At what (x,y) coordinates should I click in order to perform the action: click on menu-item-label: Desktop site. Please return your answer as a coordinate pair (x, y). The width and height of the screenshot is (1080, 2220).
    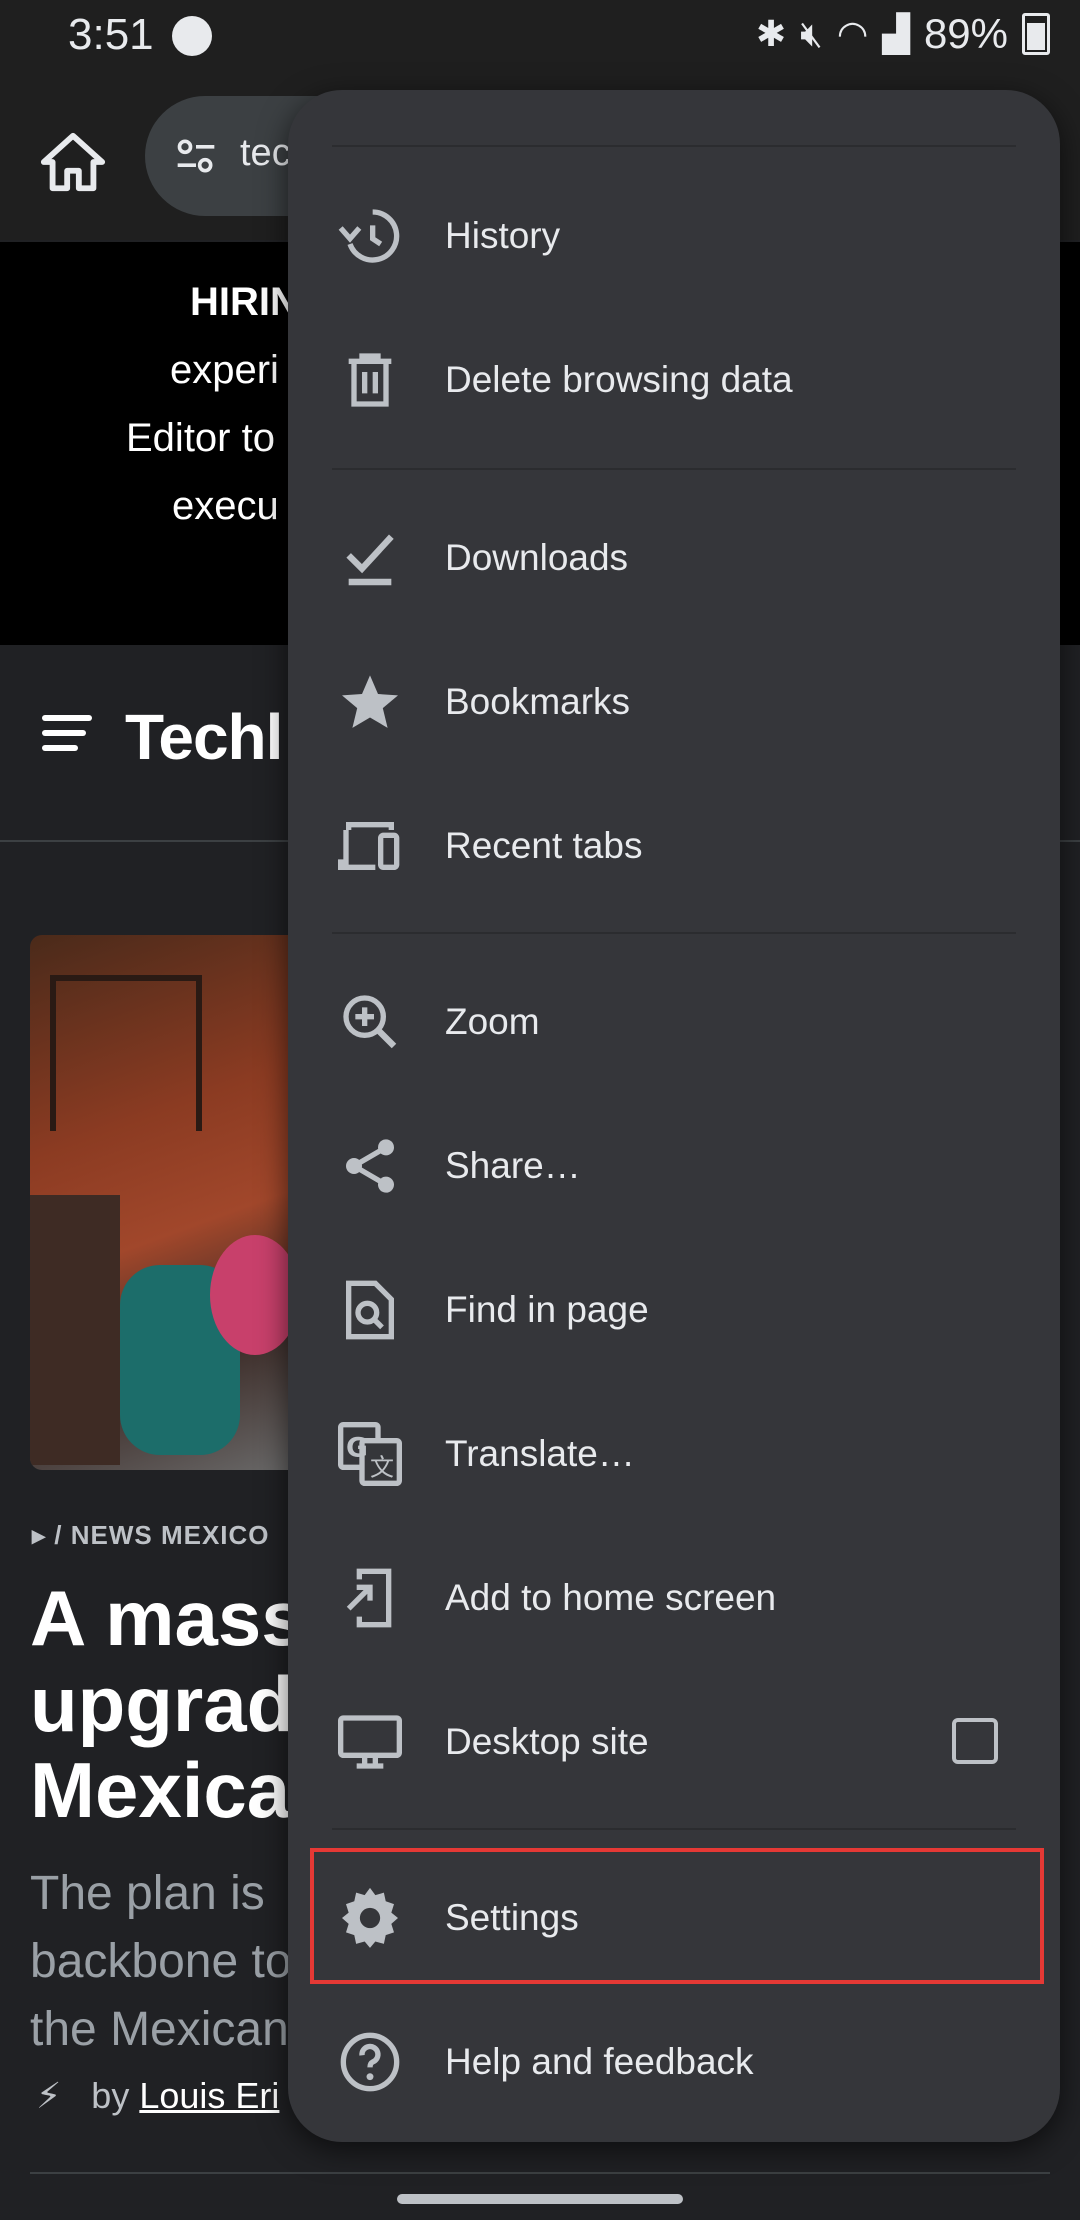
    Looking at the image, I should click on (547, 1741).